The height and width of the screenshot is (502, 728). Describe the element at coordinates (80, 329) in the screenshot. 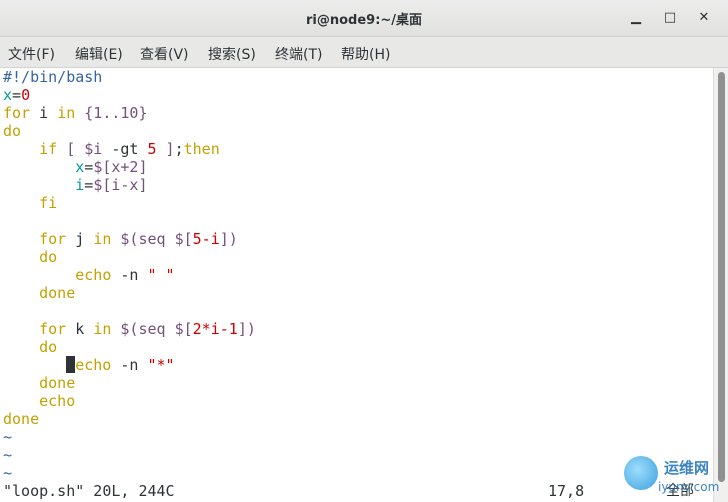

I see `code-token: k` at that location.